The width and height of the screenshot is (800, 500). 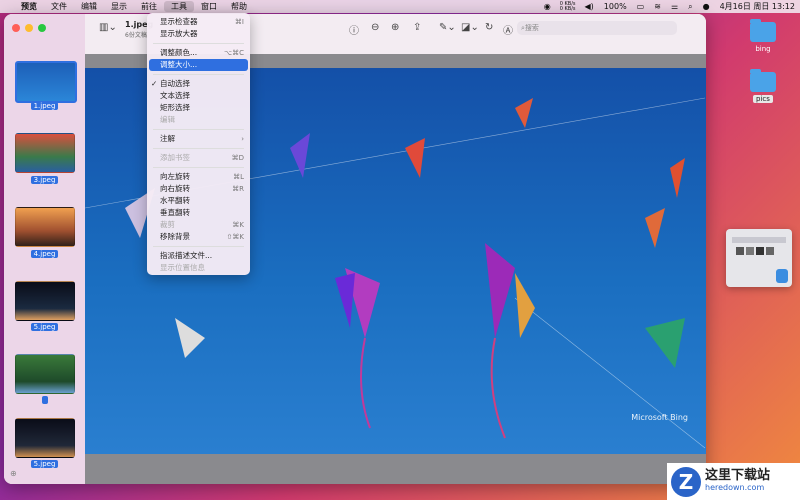 I want to click on search-field: ⌕ 搜索, so click(x=597, y=28).